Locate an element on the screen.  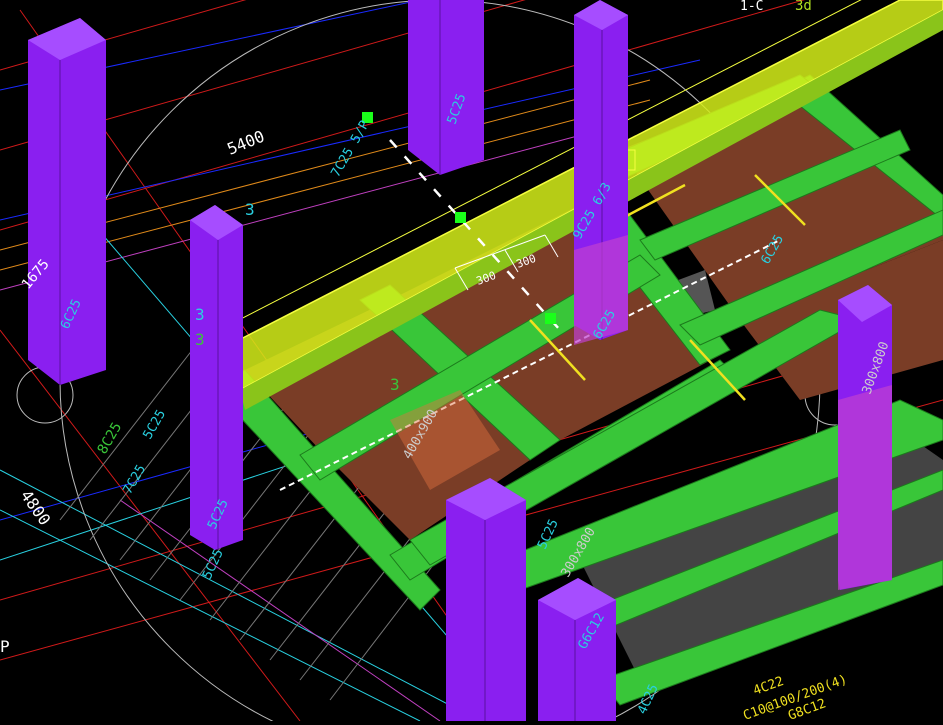
grid-bubble-label-tr-a: 1-C is located at coordinates (751, 7).